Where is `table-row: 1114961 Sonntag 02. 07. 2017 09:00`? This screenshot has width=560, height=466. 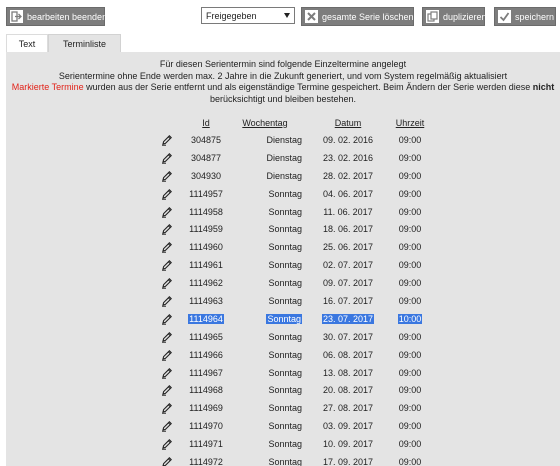 table-row: 1114961 Sonntag 02. 07. 2017 09:00 is located at coordinates (291, 265).